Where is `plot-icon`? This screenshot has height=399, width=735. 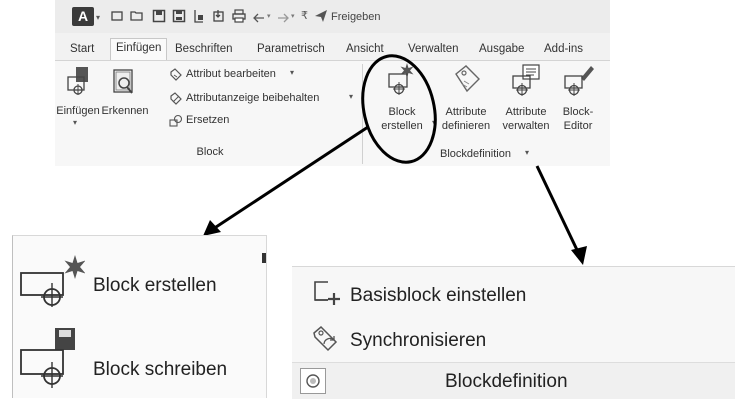 plot-icon is located at coordinates (199, 16).